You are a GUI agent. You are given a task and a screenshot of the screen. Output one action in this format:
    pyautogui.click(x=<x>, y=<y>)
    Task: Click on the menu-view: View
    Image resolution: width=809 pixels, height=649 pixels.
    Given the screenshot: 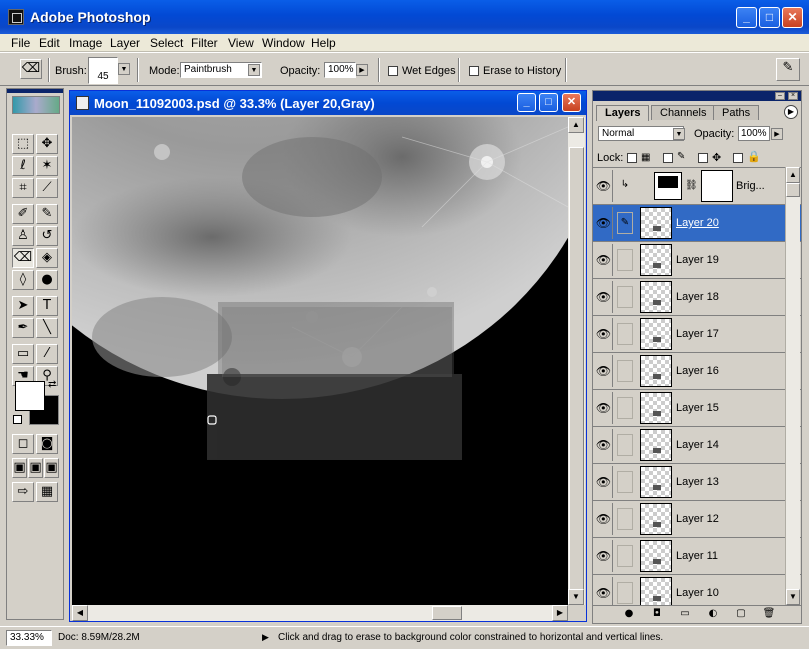 What is the action you would take?
    pyautogui.click(x=241, y=43)
    